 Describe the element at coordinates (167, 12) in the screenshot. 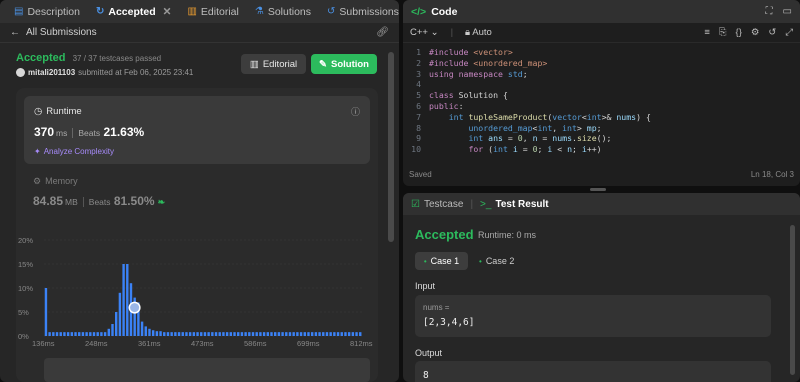

I see `close-icon: ✕` at that location.